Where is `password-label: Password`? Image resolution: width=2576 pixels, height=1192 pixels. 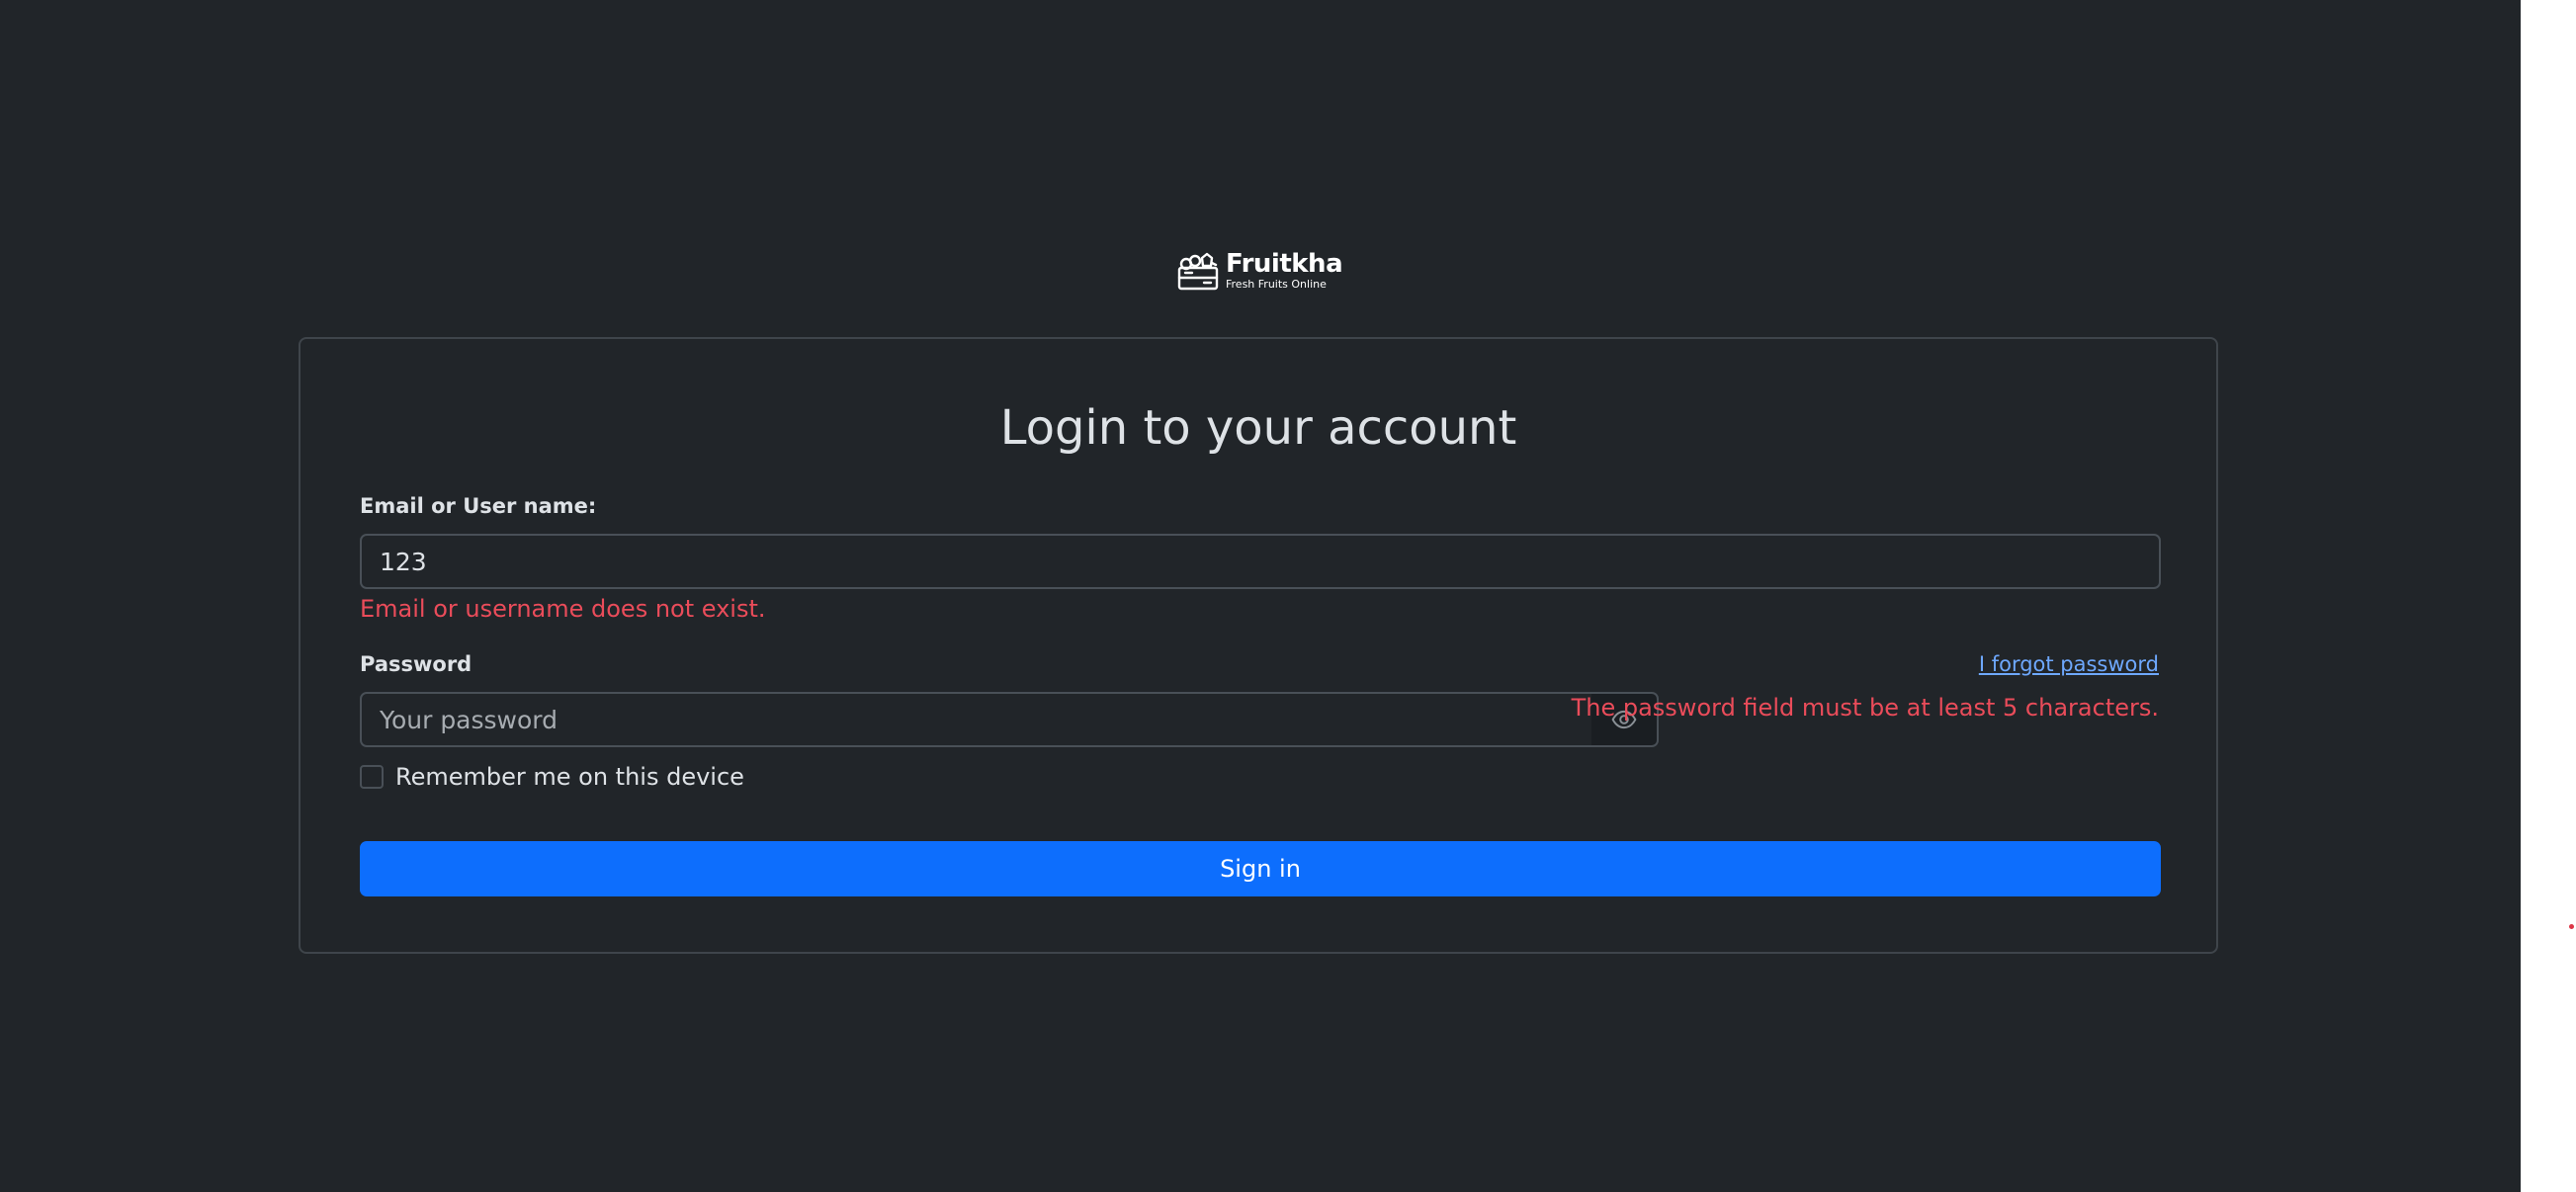 password-label: Password is located at coordinates (416, 664).